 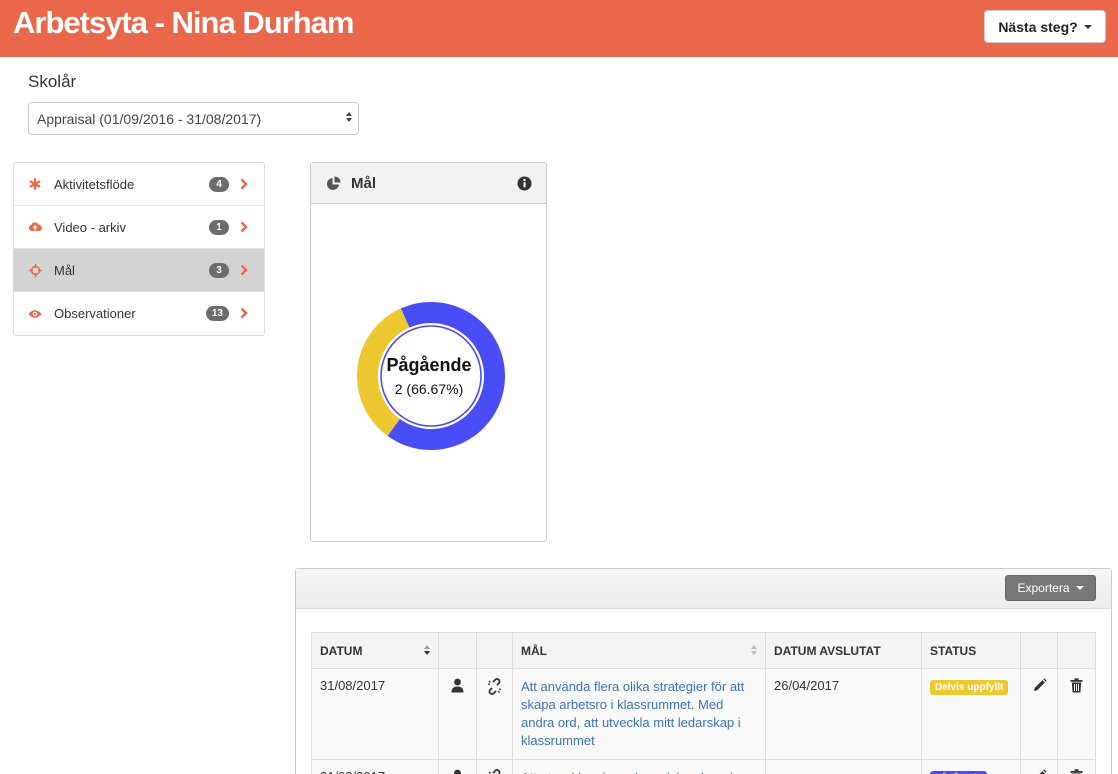 I want to click on select-arrows-icon, so click(x=349, y=117).